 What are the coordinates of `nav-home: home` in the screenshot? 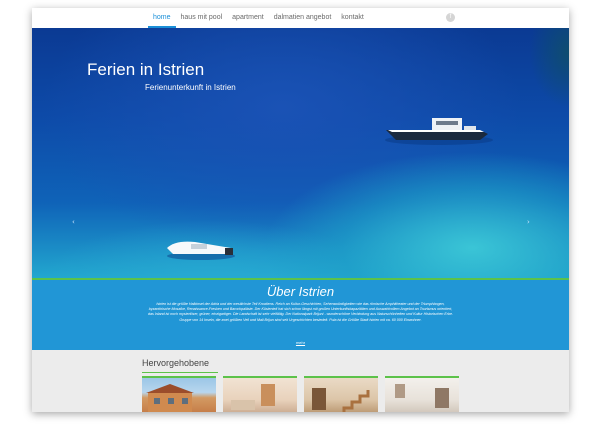 It's located at (162, 18).